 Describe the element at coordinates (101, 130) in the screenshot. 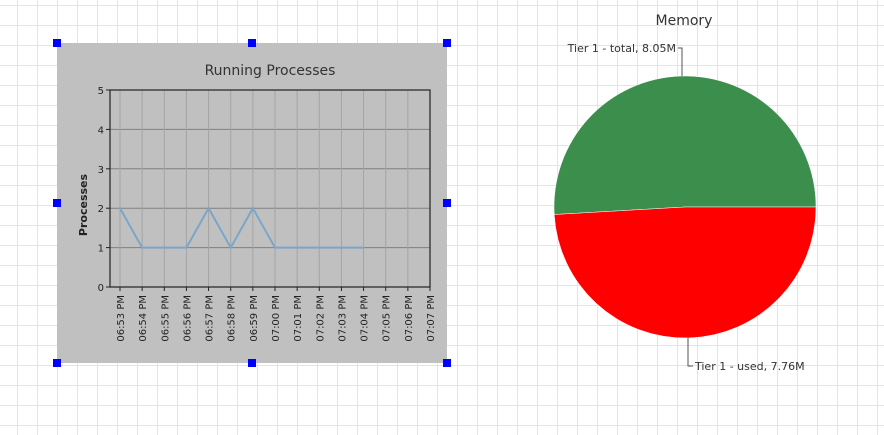

I see `y-tick-label: 4` at that location.